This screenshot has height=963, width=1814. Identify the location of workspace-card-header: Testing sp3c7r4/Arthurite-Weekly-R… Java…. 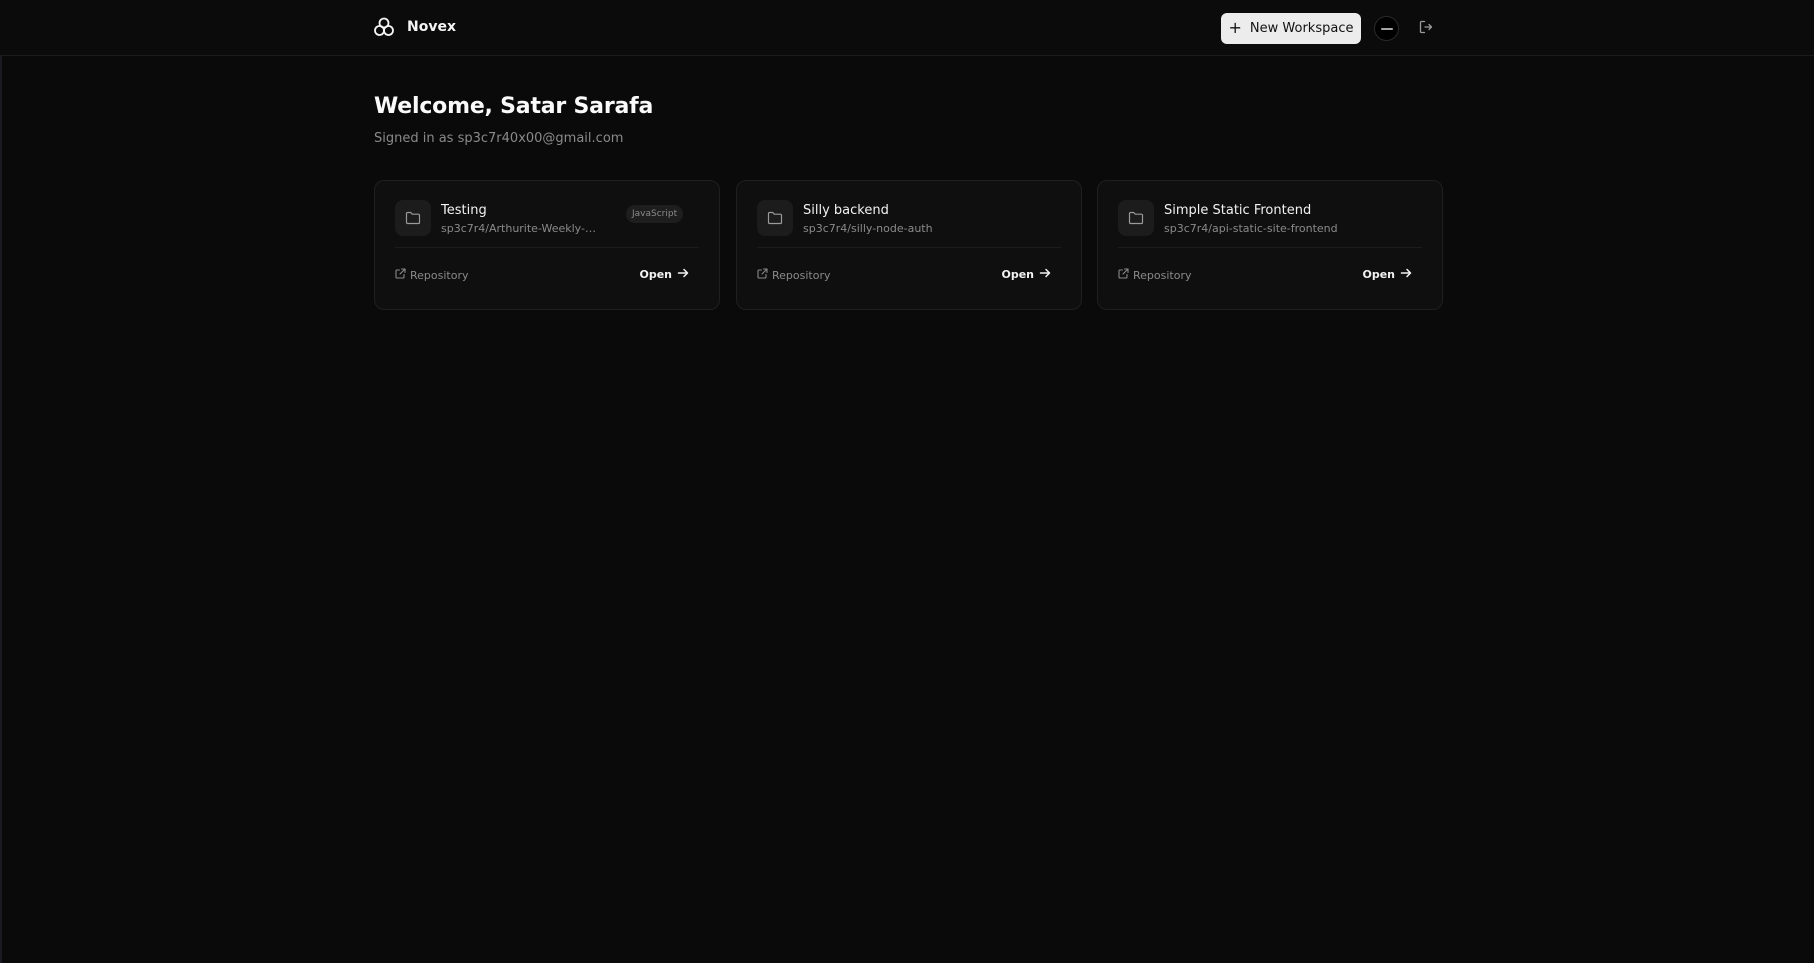
(547, 222).